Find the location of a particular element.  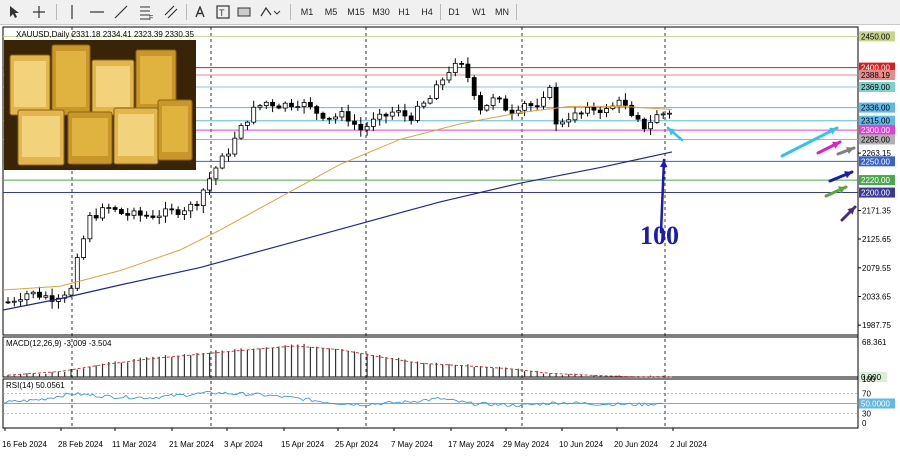

timeframe-m15: M15 is located at coordinates (356, 12).